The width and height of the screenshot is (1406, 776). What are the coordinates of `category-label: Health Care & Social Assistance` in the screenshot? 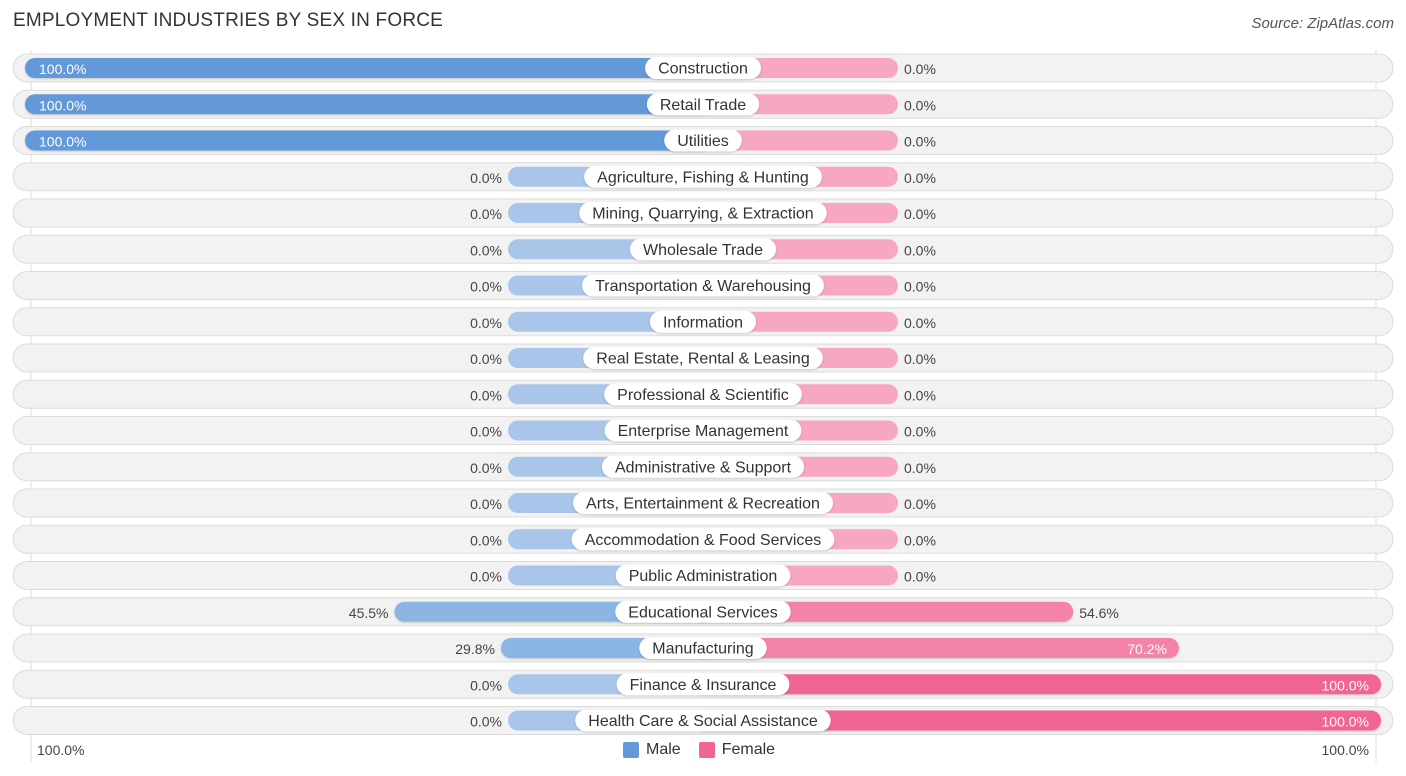 It's located at (703, 721).